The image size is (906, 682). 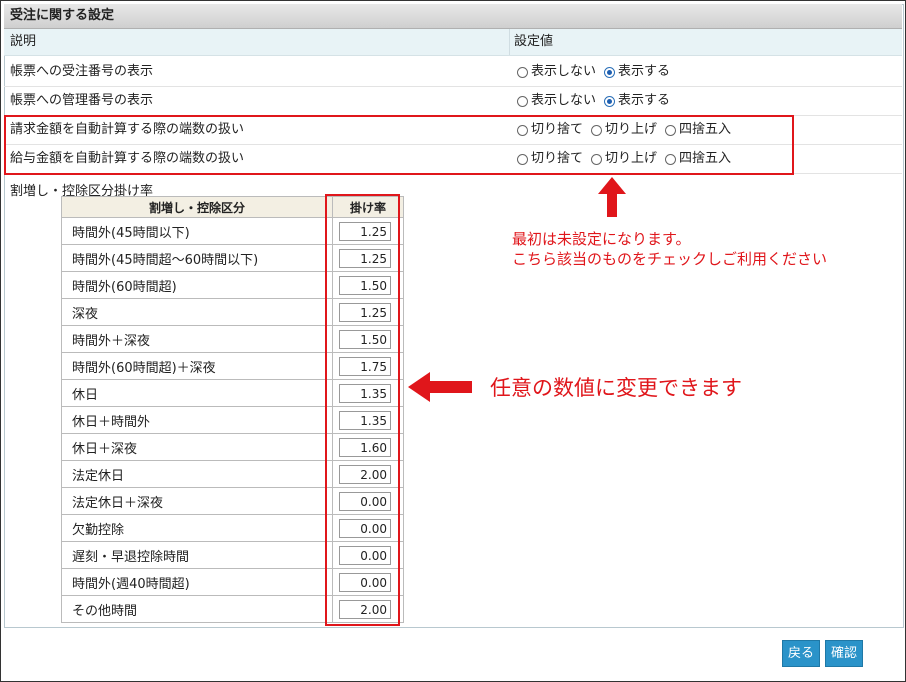 What do you see at coordinates (453, 101) in the screenshot?
I see `setting-row: 帳票への管理番号の表示 表示しない 表示する` at bounding box center [453, 101].